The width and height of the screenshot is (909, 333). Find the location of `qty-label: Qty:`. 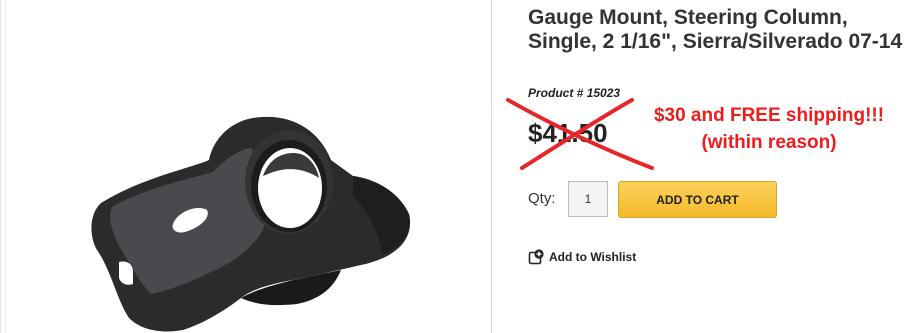

qty-label: Qty: is located at coordinates (542, 198).